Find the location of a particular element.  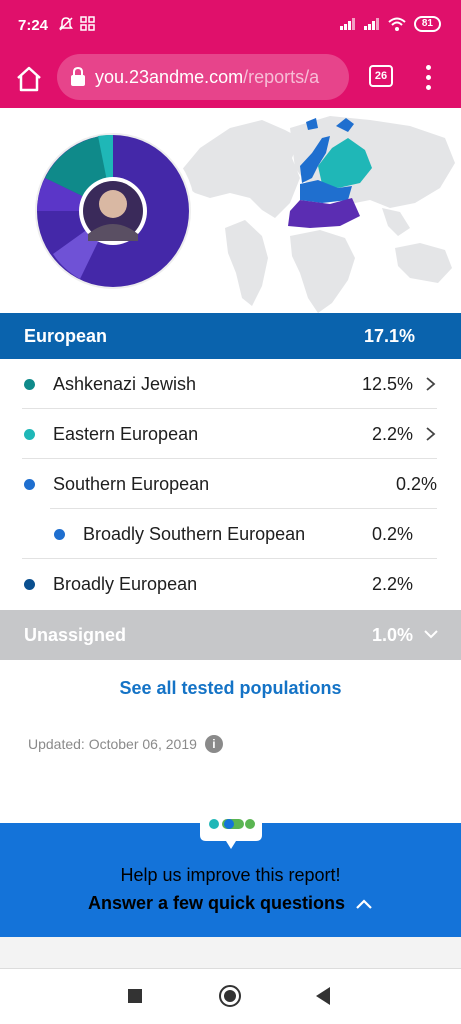

population-name: Southern European is located at coordinates (131, 483).